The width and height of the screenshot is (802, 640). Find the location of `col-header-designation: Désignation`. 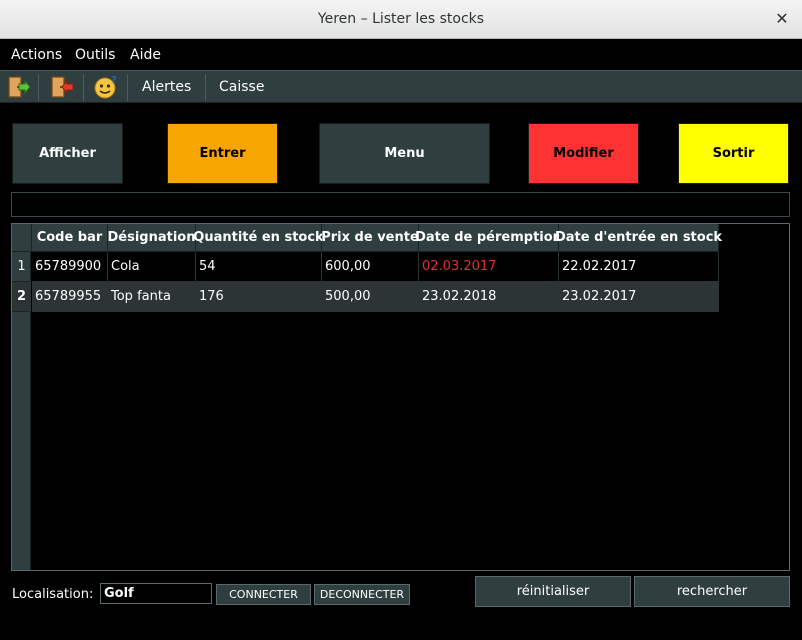

col-header-designation: Désignation is located at coordinates (152, 238).